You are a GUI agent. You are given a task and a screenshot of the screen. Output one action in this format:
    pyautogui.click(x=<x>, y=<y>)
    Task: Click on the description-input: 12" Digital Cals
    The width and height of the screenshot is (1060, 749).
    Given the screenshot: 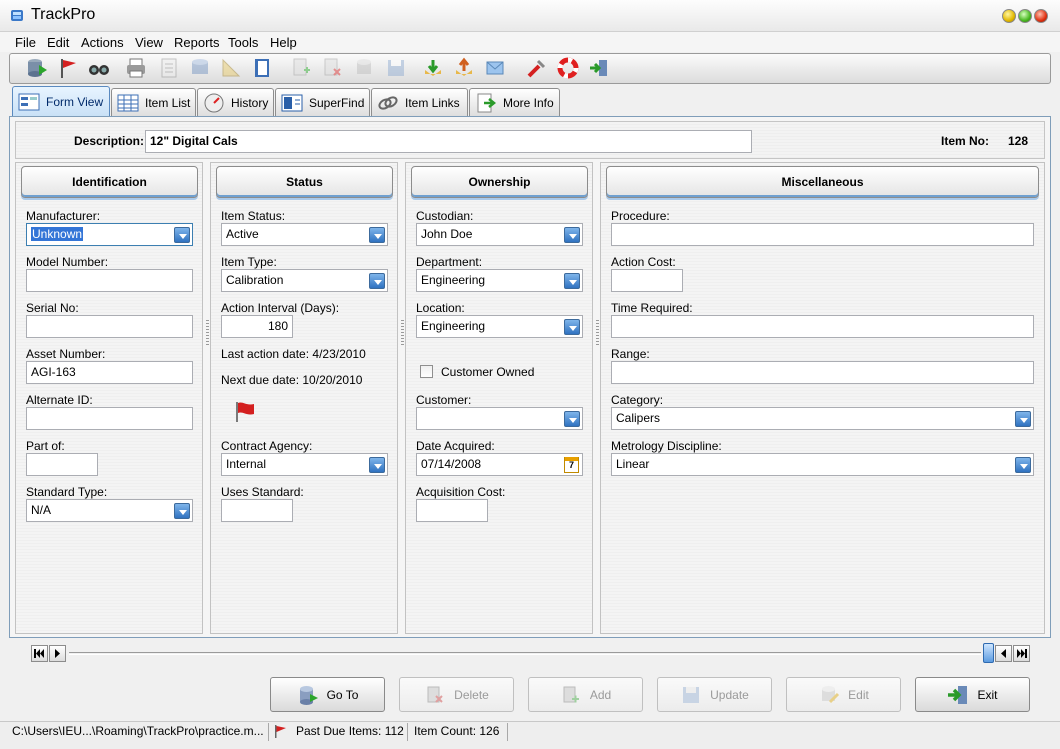 What is the action you would take?
    pyautogui.click(x=448, y=141)
    